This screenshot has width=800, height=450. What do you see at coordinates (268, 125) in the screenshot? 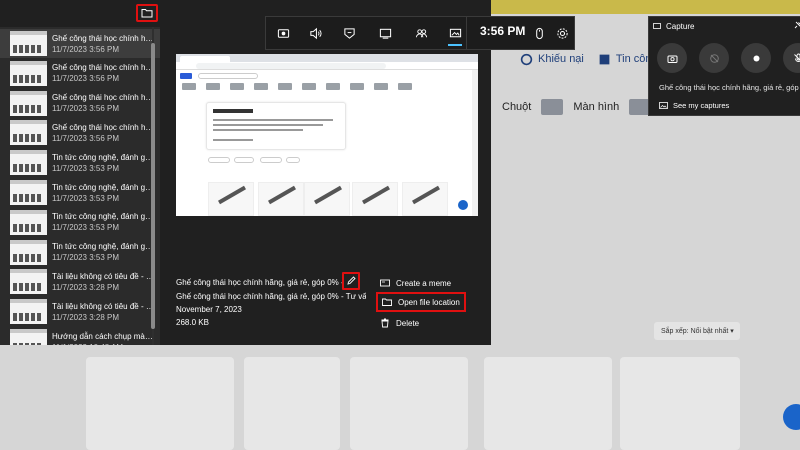
I see `preview-card-line` at bounding box center [268, 125].